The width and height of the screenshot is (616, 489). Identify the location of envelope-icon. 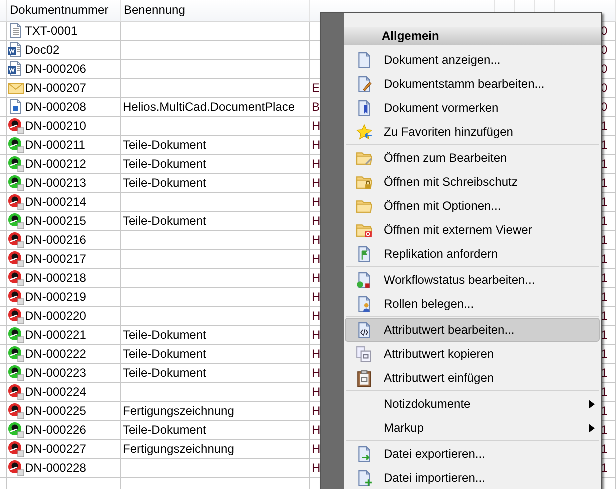
(16, 88).